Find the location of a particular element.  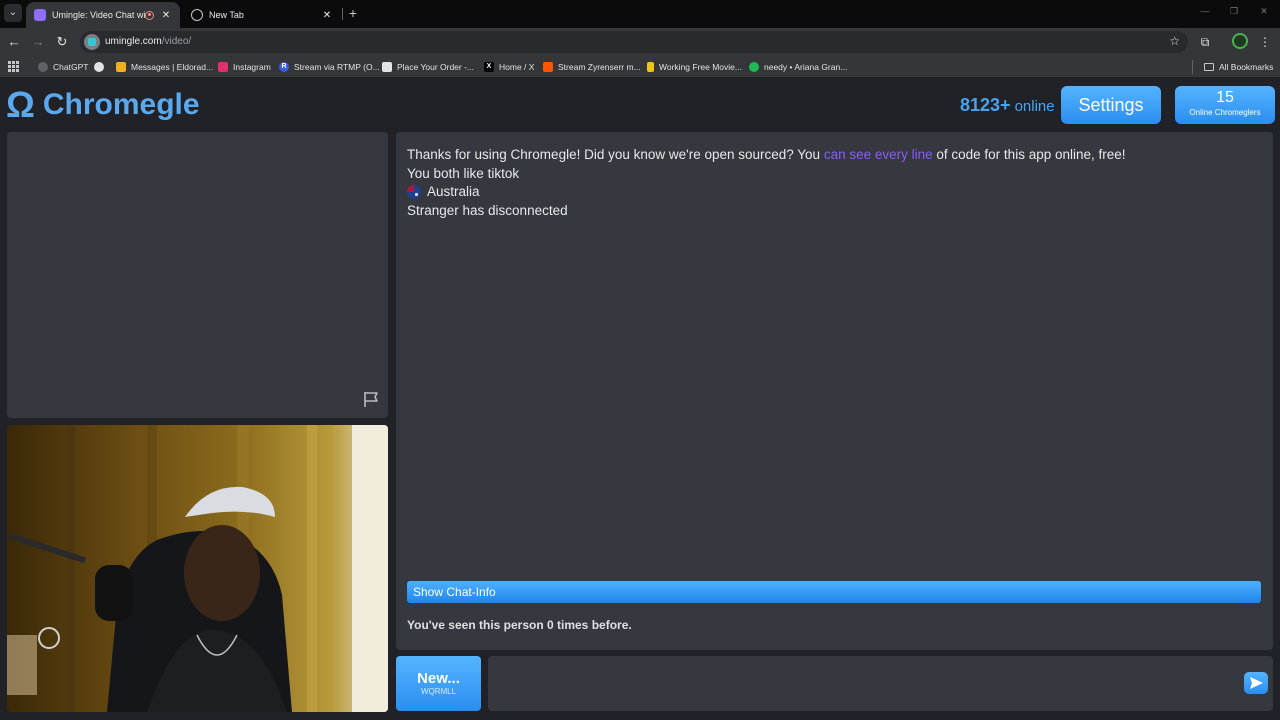

logo-text: Chromegle is located at coordinates (121, 104).